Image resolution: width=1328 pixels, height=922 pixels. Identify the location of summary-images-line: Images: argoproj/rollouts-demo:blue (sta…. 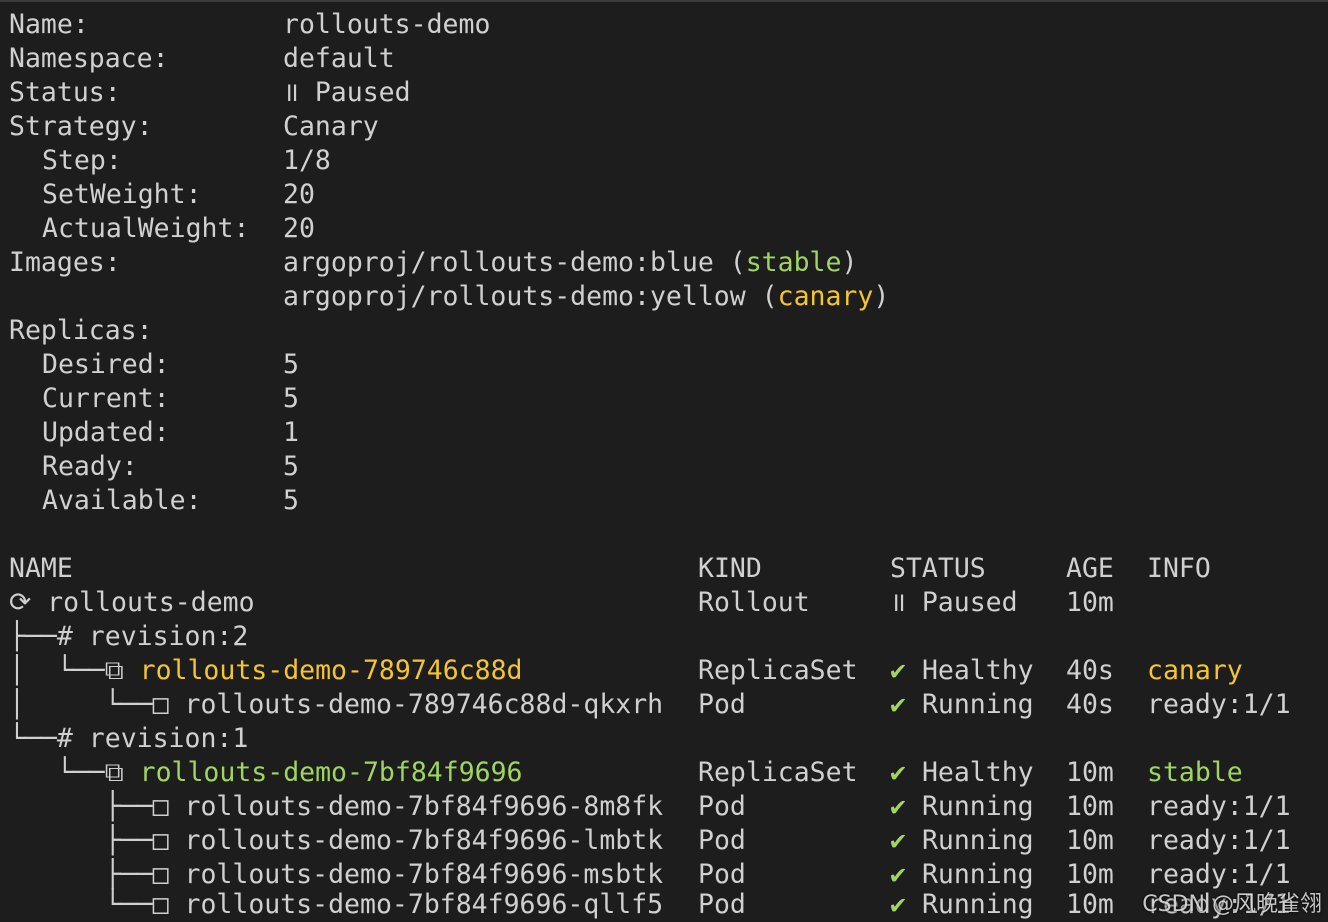
(428, 263).